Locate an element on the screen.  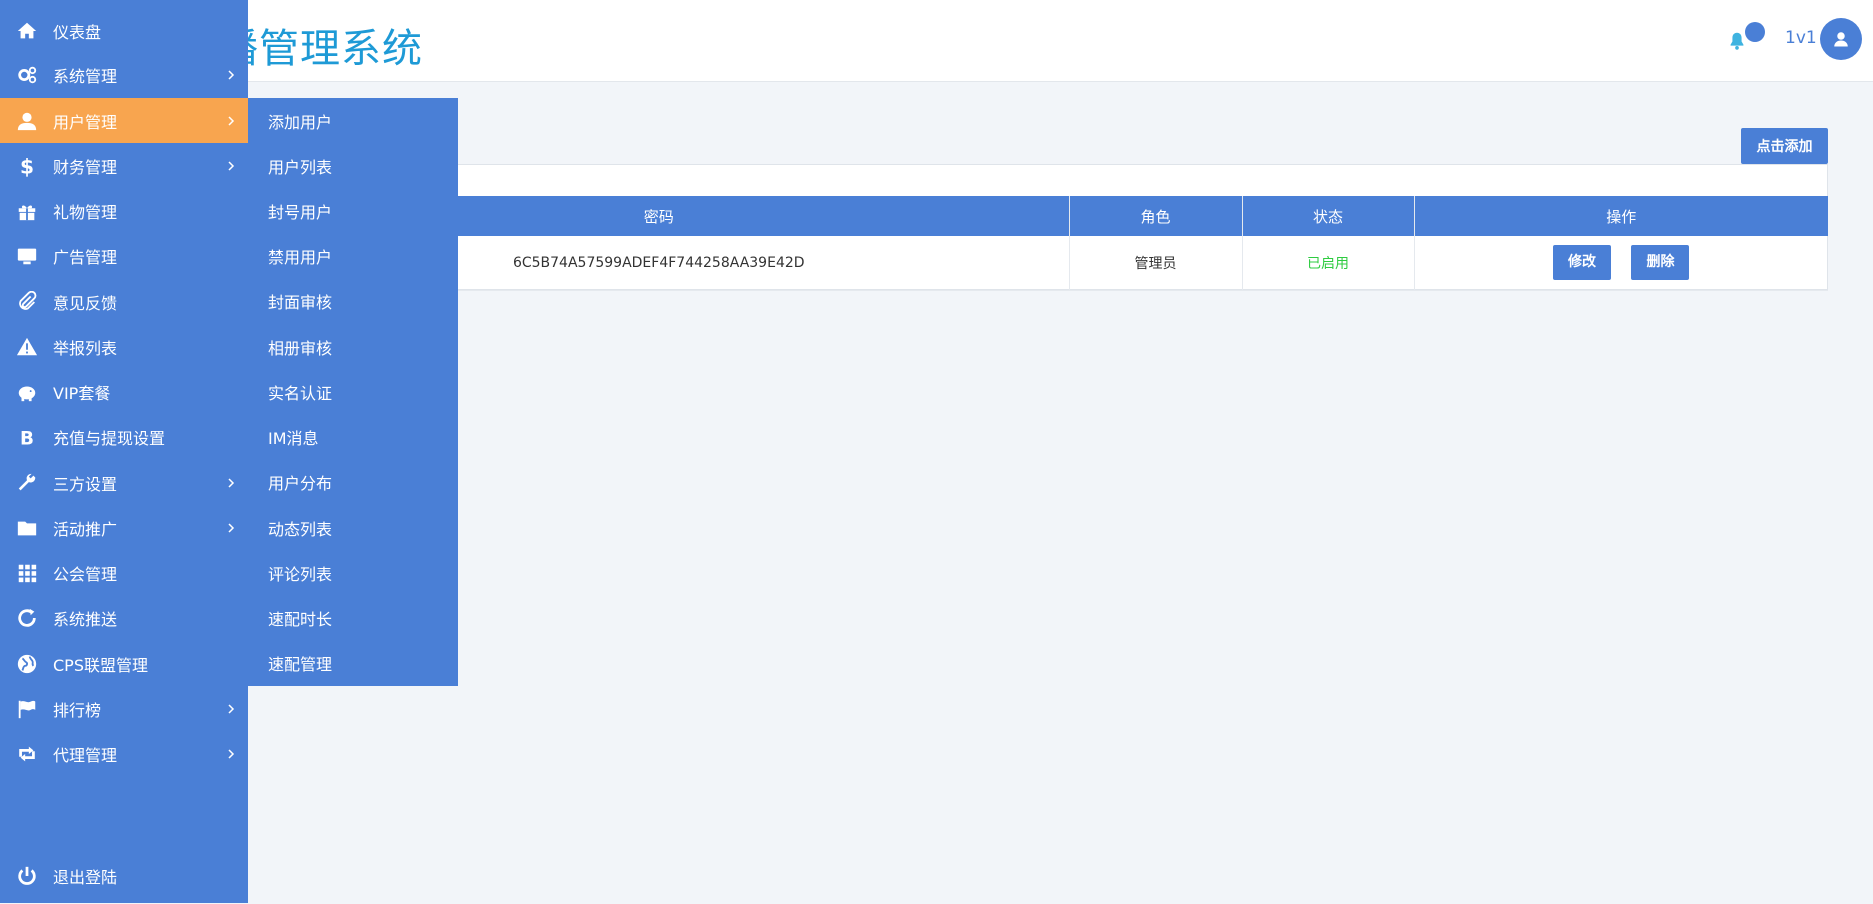
sidebar-item-label: 礼物管理 is located at coordinates (85, 212).